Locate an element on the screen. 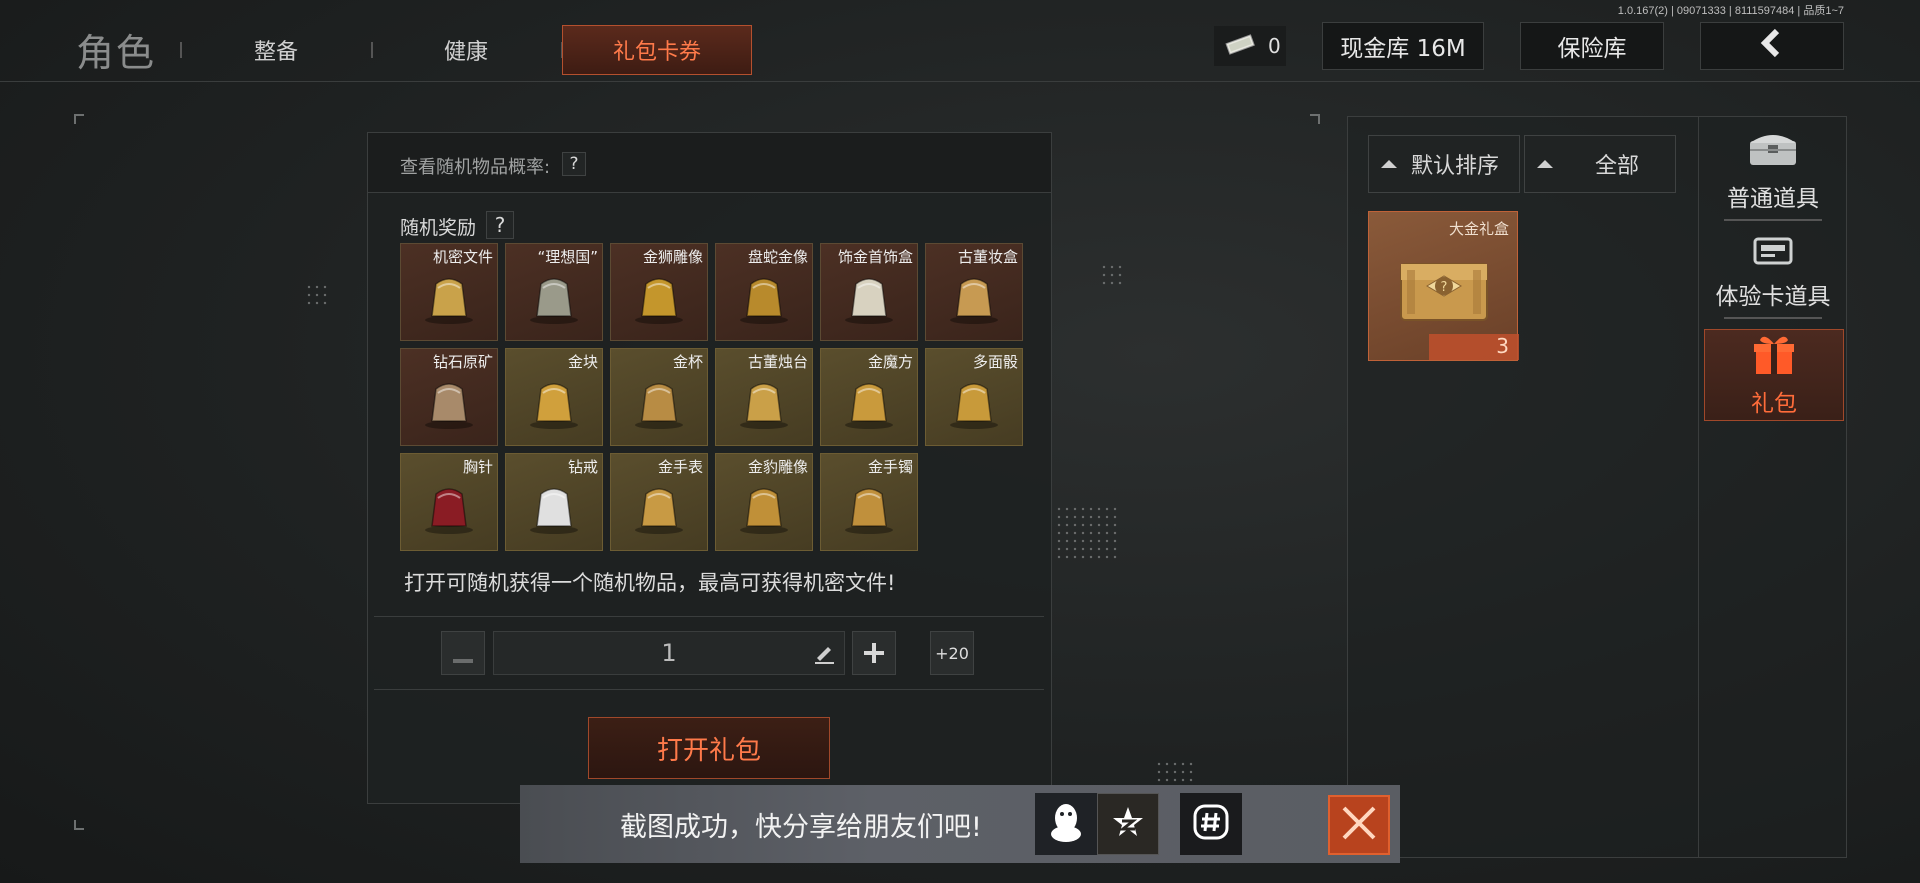 Image resolution: width=1920 pixels, height=883 pixels. gift-count: 3 is located at coordinates (1502, 346).